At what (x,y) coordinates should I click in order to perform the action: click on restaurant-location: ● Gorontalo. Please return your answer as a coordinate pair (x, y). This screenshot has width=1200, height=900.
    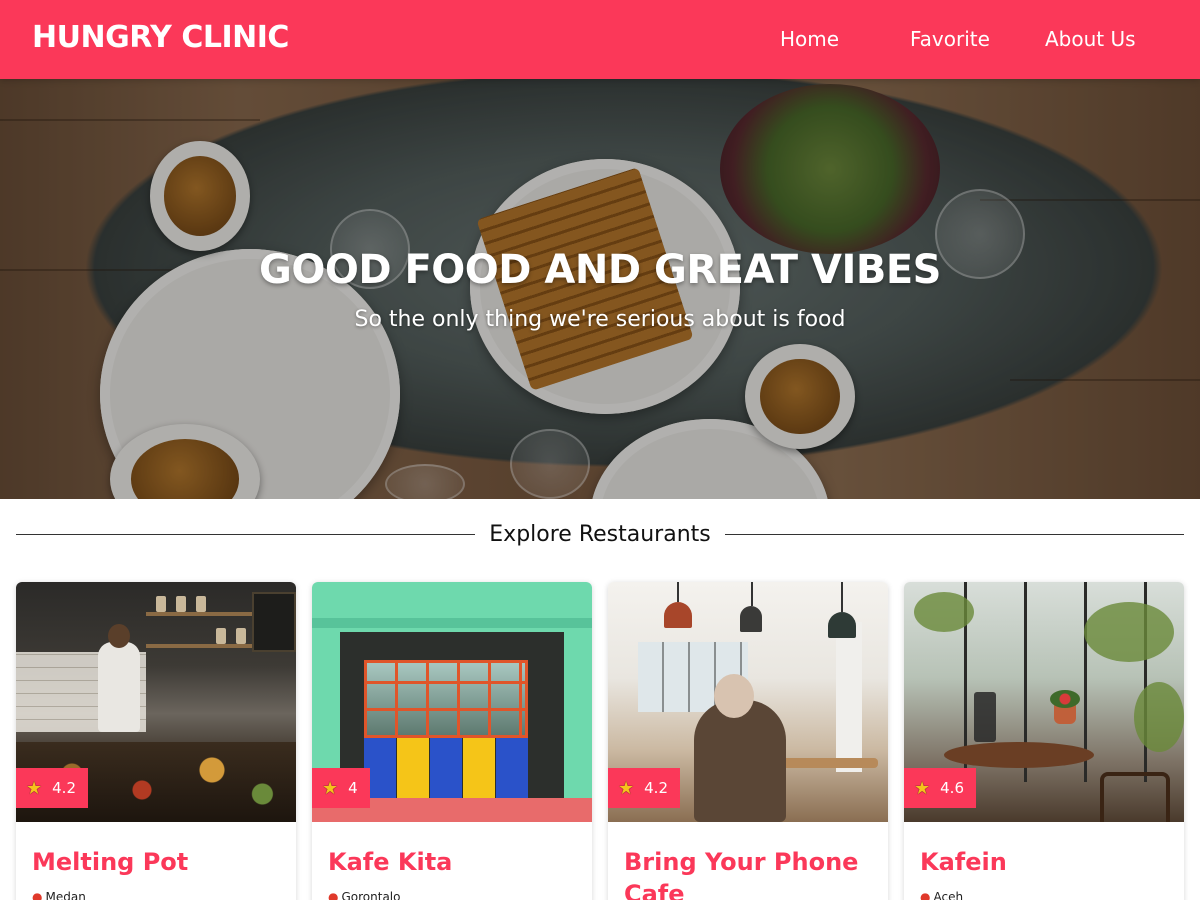
    Looking at the image, I should click on (364, 895).